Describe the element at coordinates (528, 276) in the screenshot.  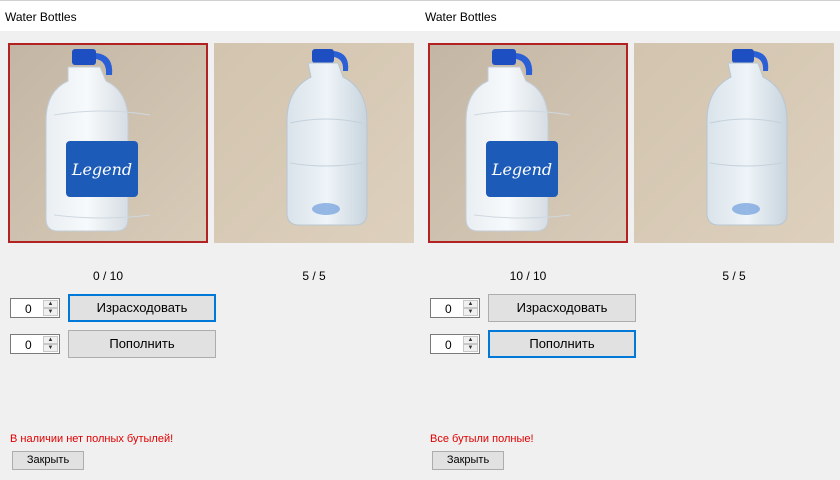
I see `full-bottles-count: 10 / 10` at that location.